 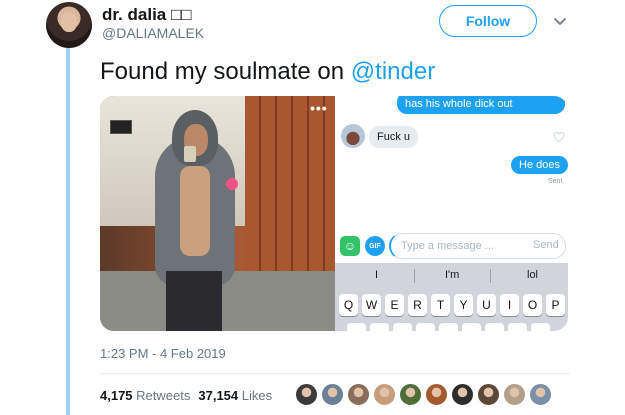 I want to click on key: I, so click(x=509, y=305).